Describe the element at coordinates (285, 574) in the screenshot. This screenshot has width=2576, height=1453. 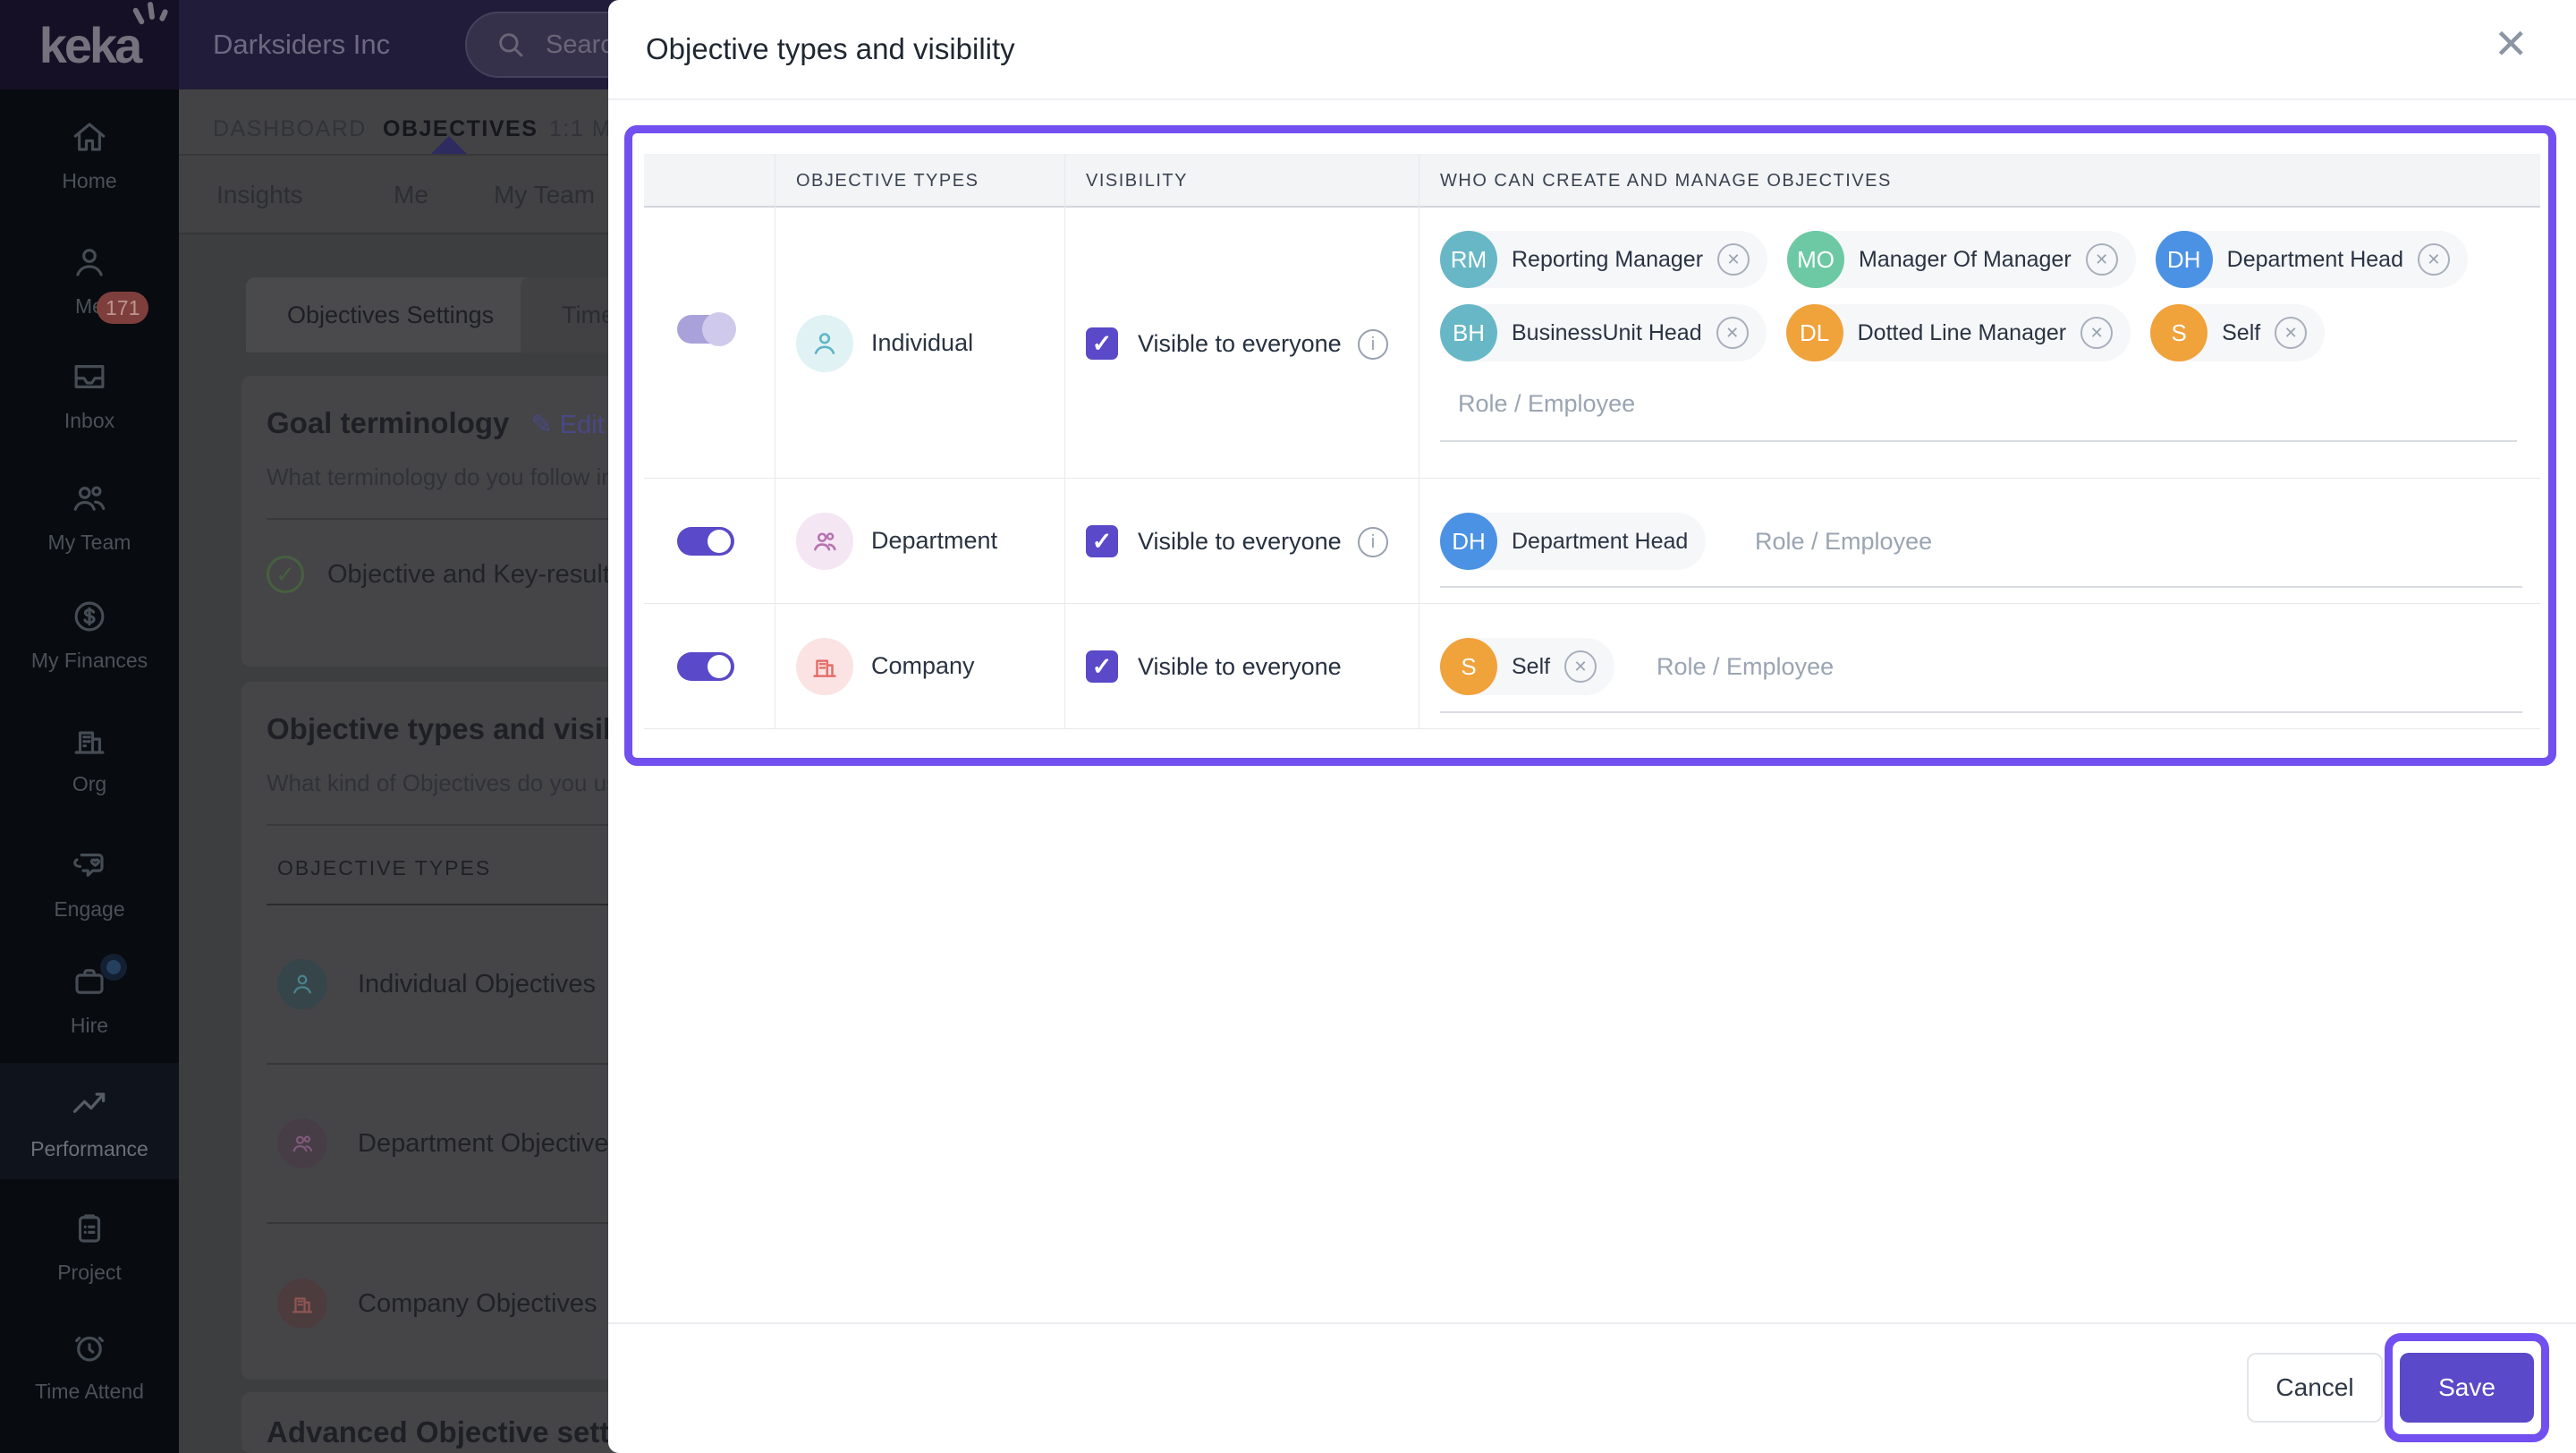
I see `check-circle-icon: ✓` at that location.